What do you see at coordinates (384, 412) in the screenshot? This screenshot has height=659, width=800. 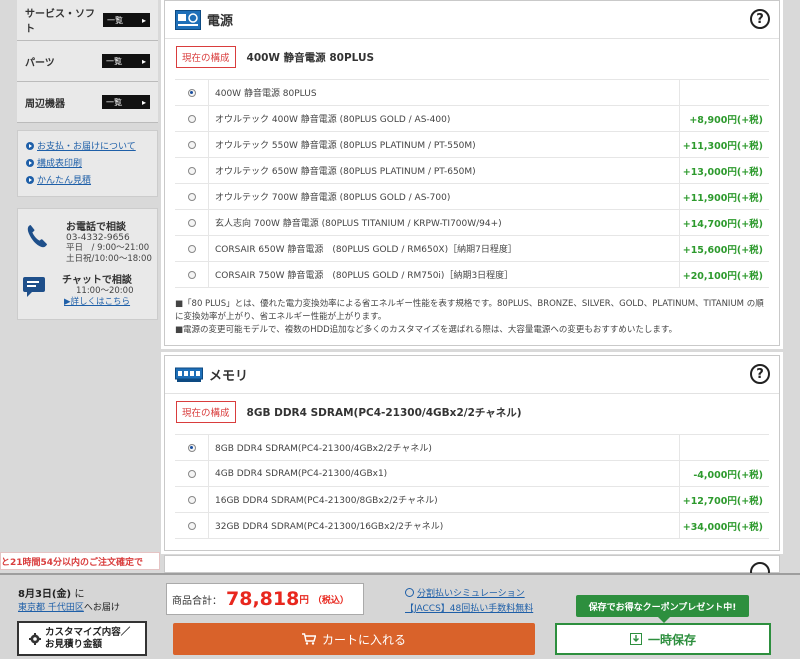 I see `current-config-name: 8GB DDR4 SDRAM(PC4-21300/4GBx2/2チャネル)` at bounding box center [384, 412].